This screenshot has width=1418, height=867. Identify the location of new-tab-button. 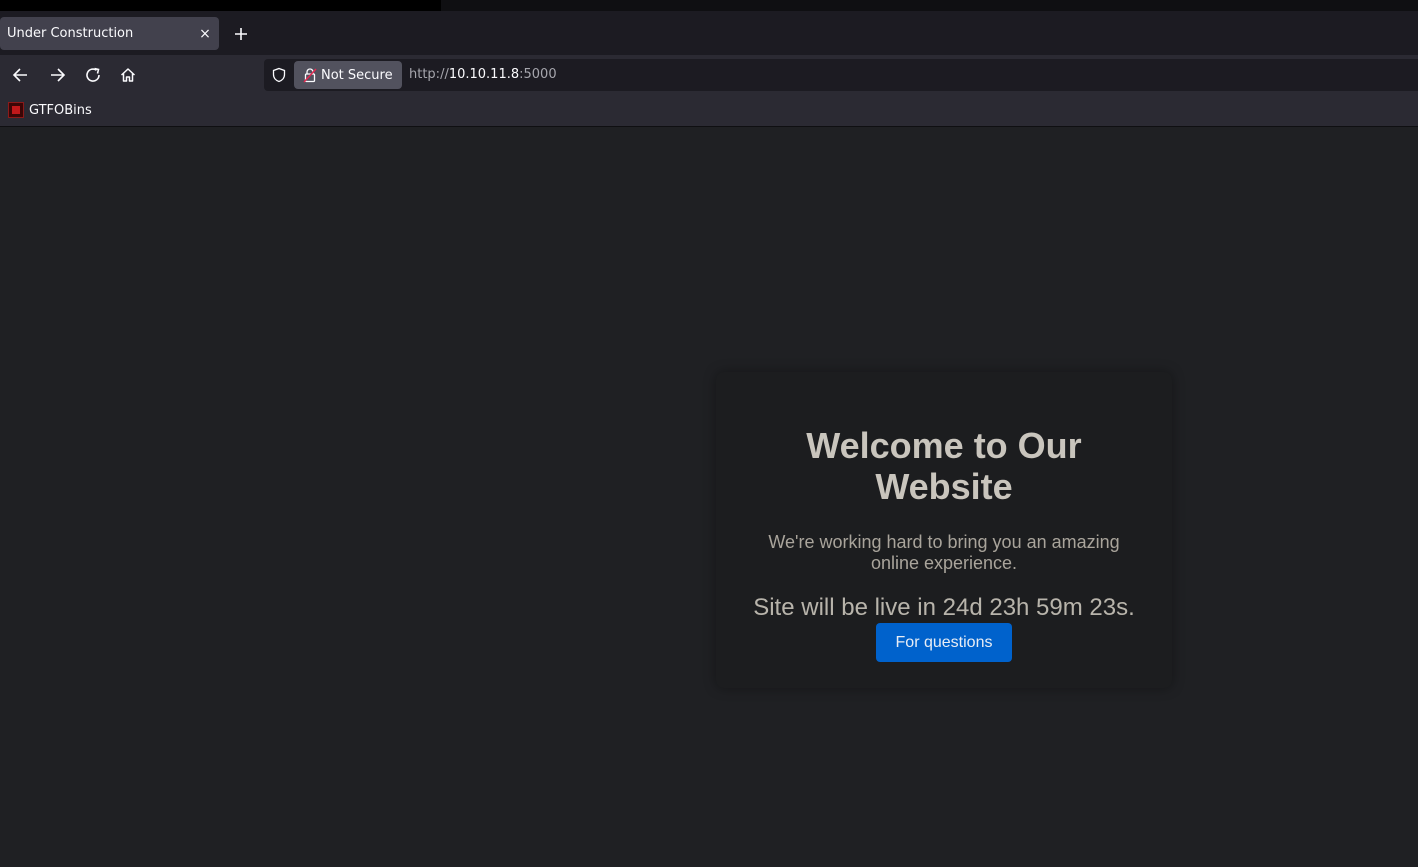
(241, 34).